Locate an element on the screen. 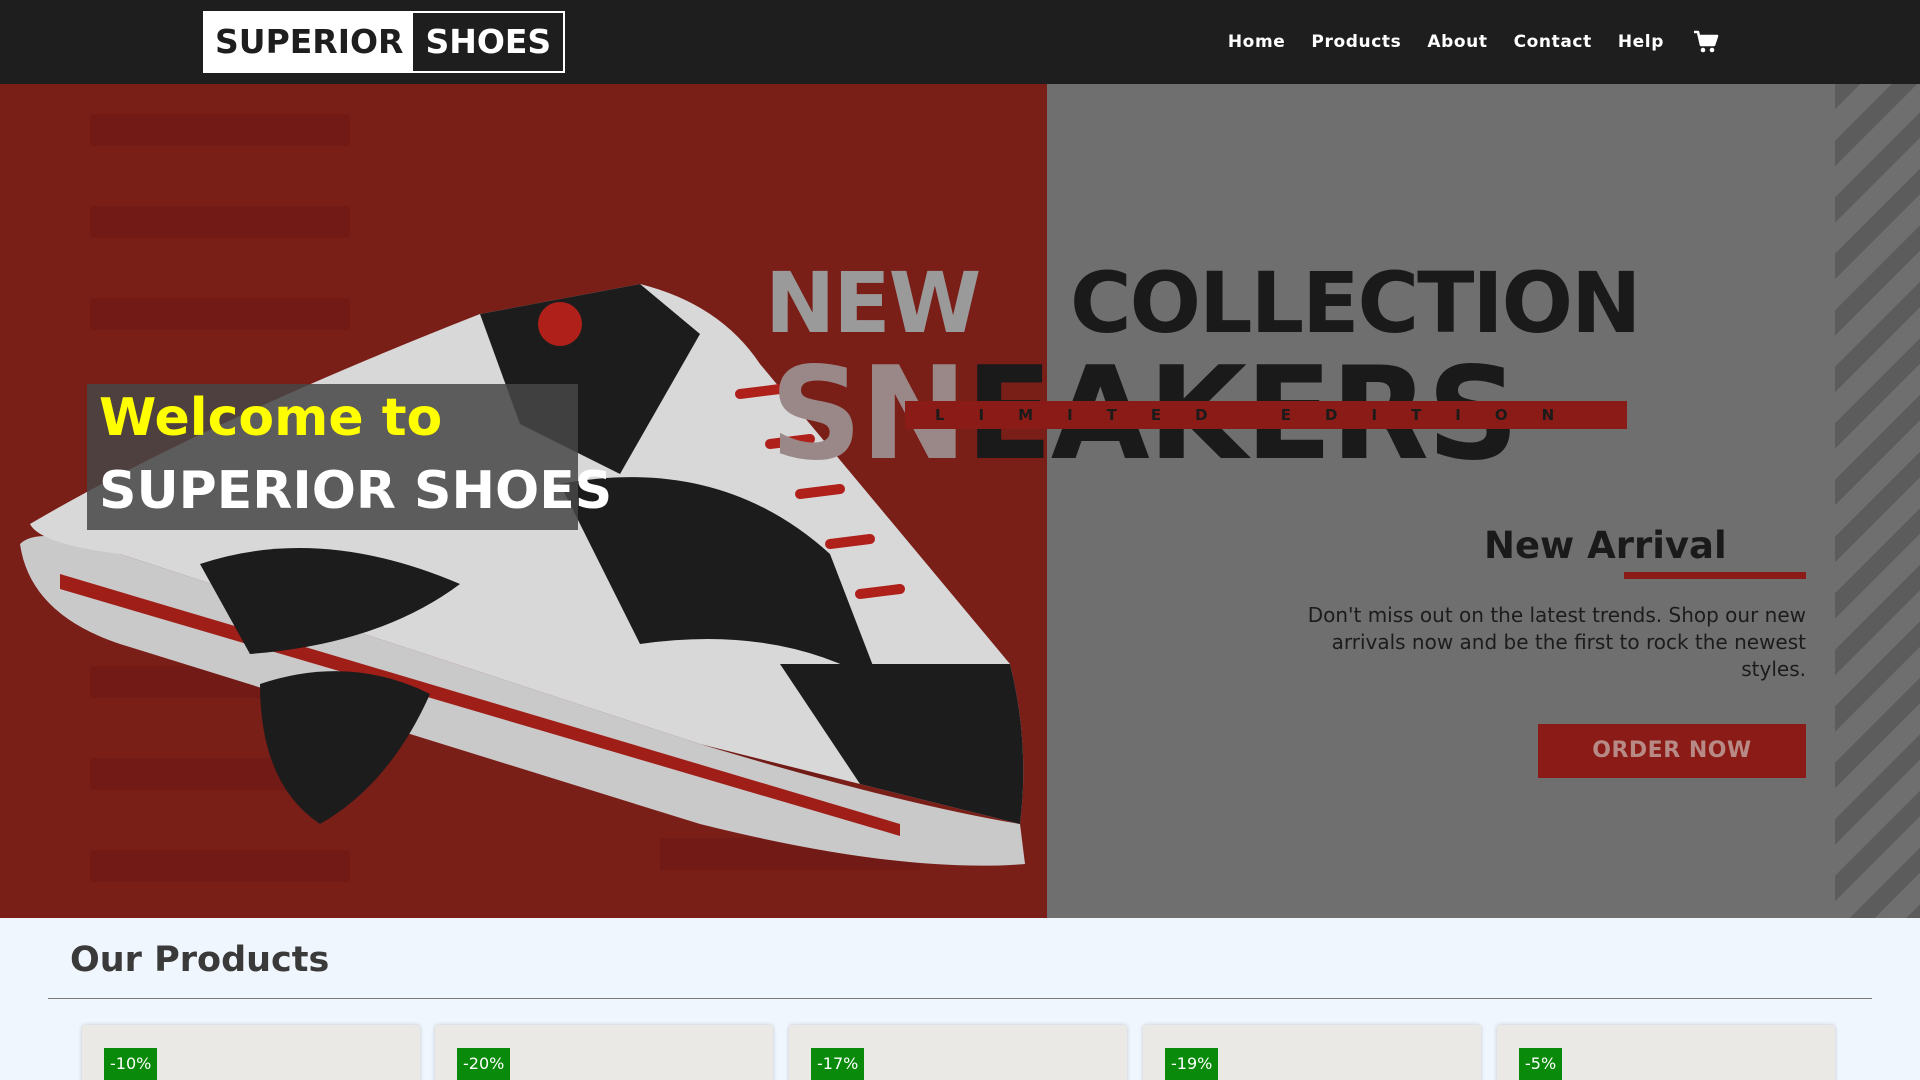  product-card: -10% is located at coordinates (251, 1052).